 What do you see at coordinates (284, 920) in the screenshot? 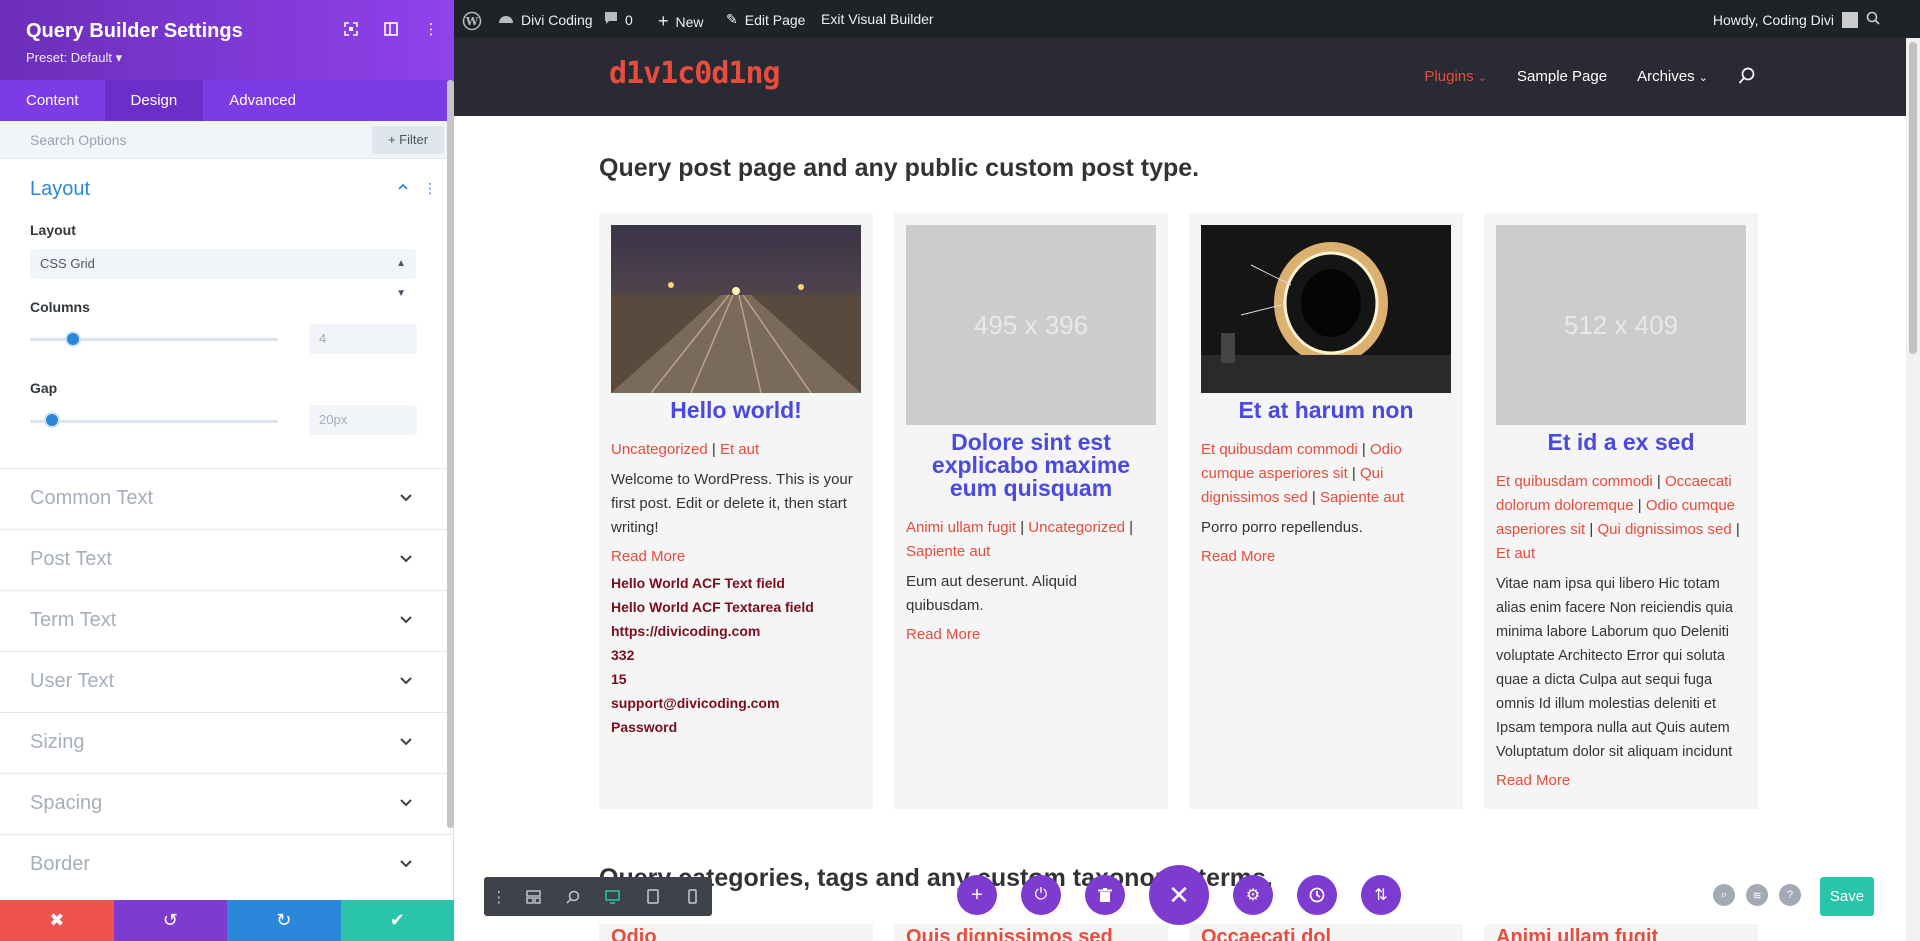
I see `redo-button: ↻` at bounding box center [284, 920].